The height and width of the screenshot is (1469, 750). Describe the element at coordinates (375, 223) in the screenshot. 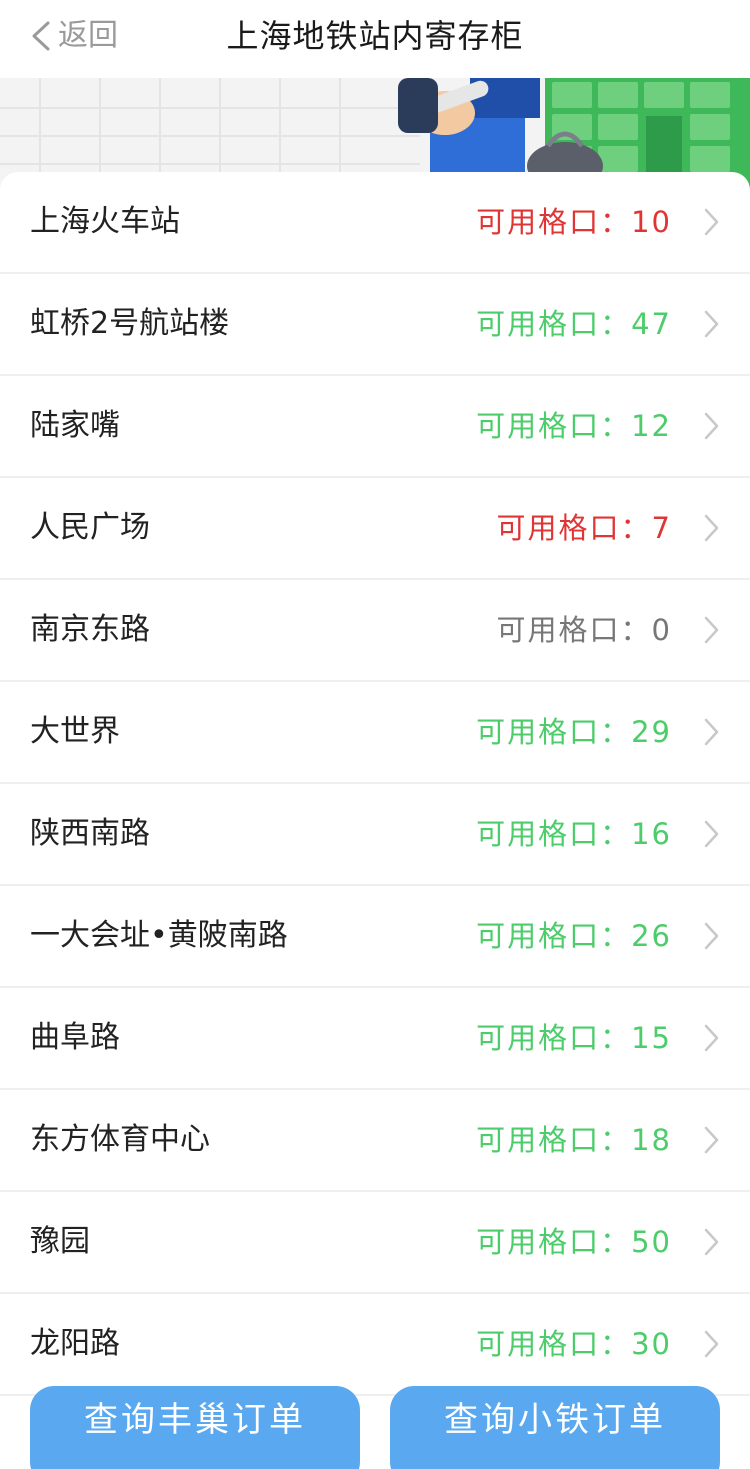

I see `station-row: 上海火车站 可用格口：10` at that location.